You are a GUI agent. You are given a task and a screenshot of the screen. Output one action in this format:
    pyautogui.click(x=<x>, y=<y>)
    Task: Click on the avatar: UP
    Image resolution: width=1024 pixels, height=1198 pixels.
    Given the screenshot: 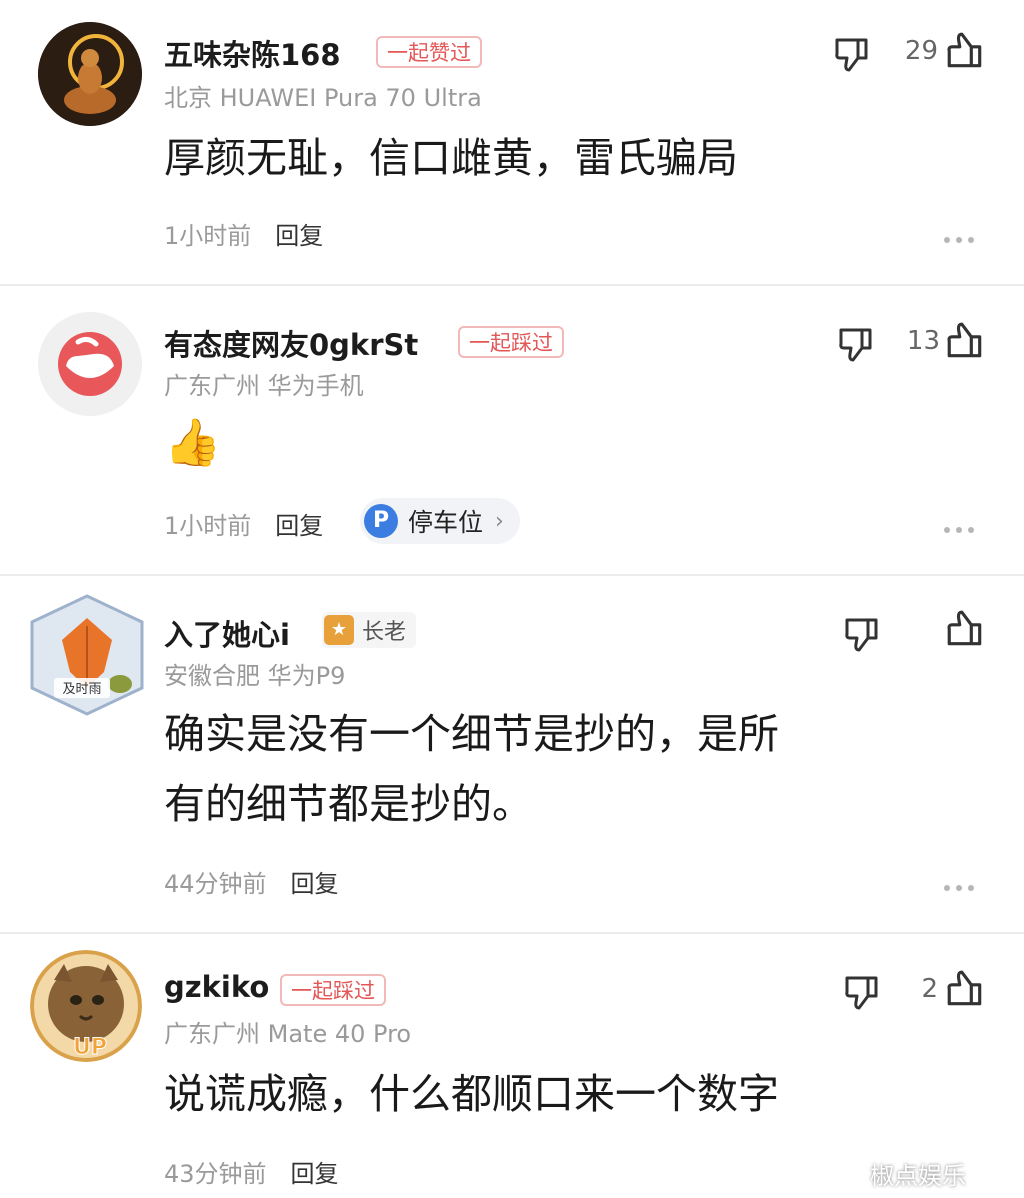 What is the action you would take?
    pyautogui.click(x=86, y=1006)
    